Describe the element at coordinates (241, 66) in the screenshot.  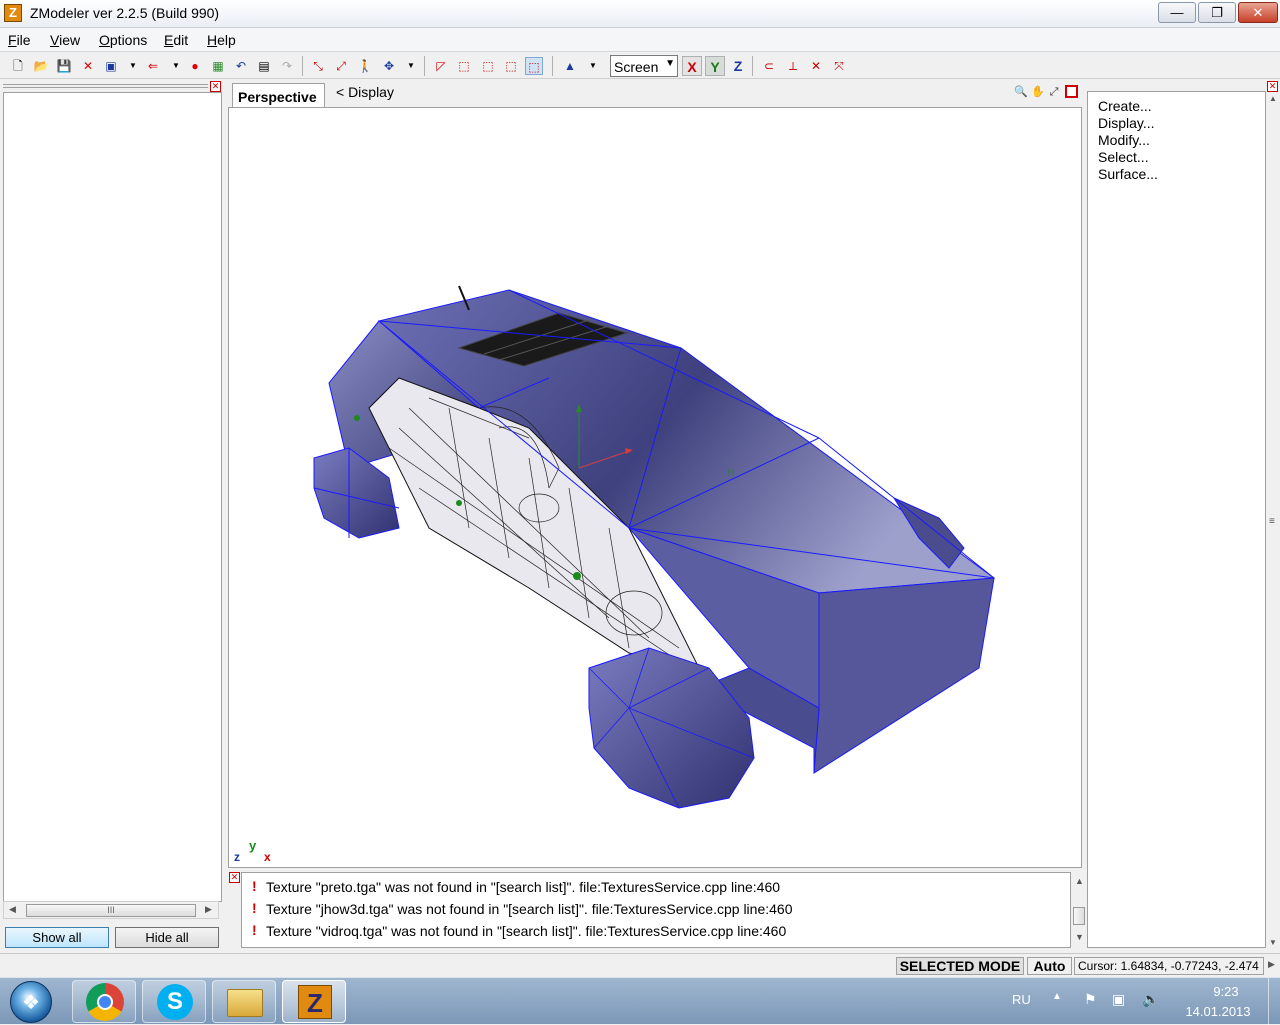
I see `undo-icon: ↶` at that location.